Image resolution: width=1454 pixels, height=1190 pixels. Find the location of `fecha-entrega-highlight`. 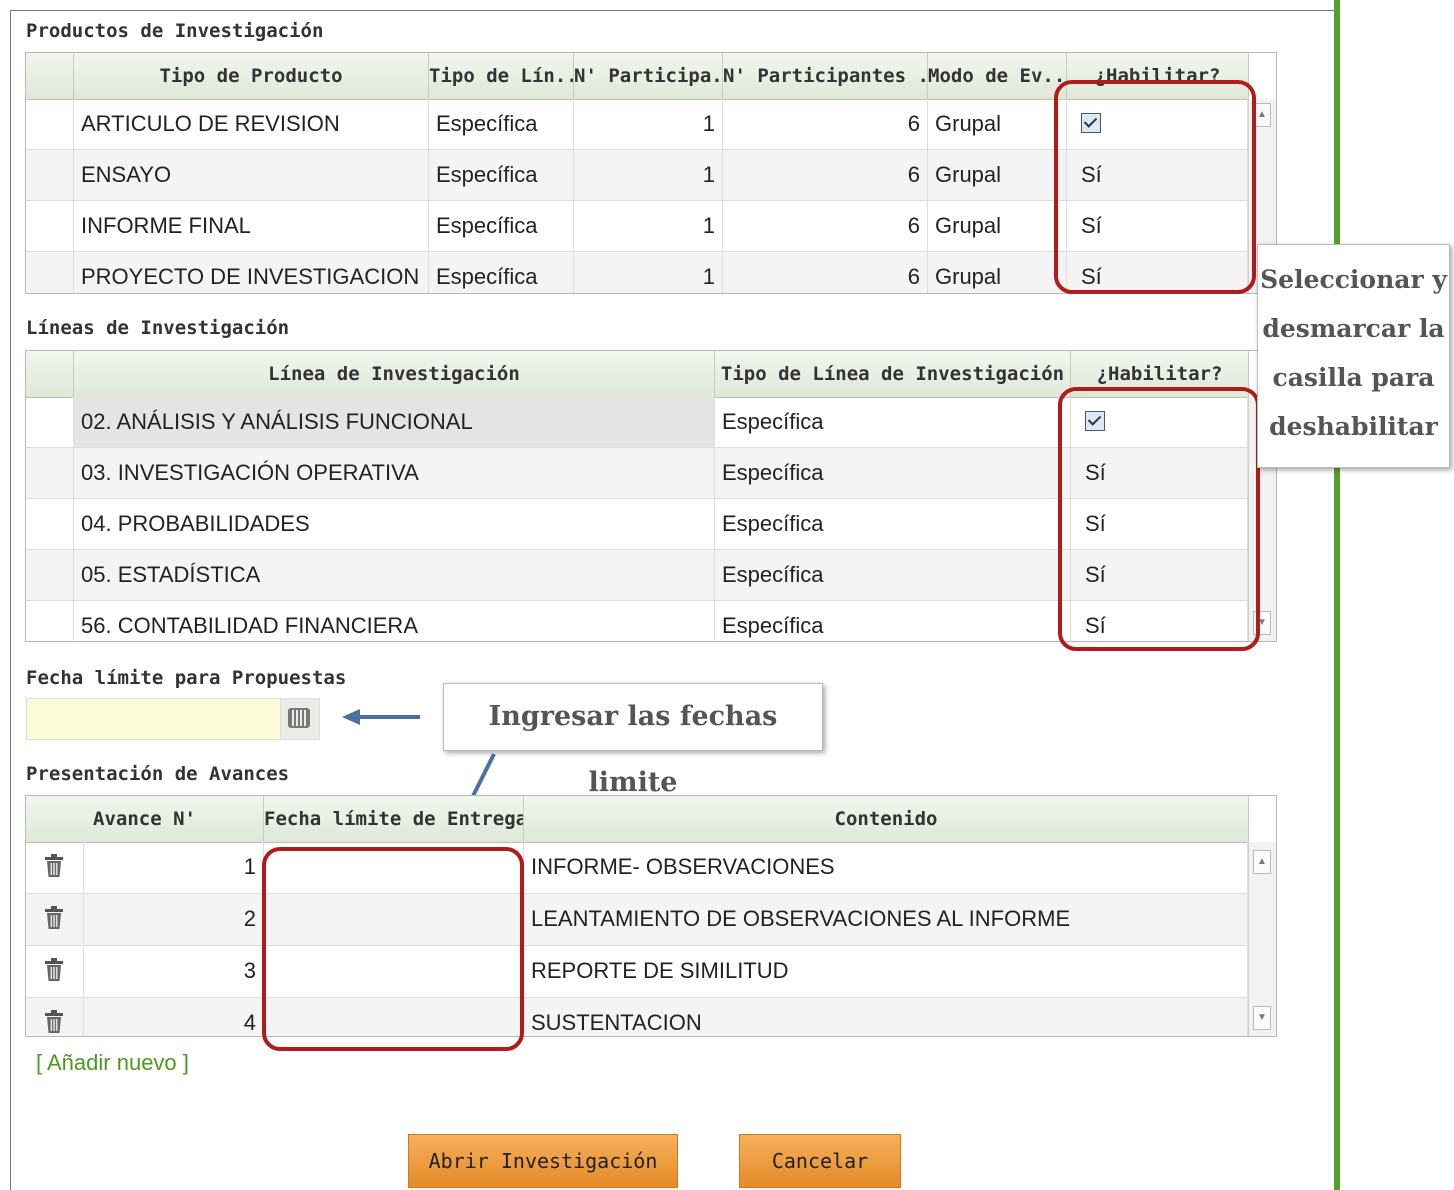

fecha-entrega-highlight is located at coordinates (393, 949).